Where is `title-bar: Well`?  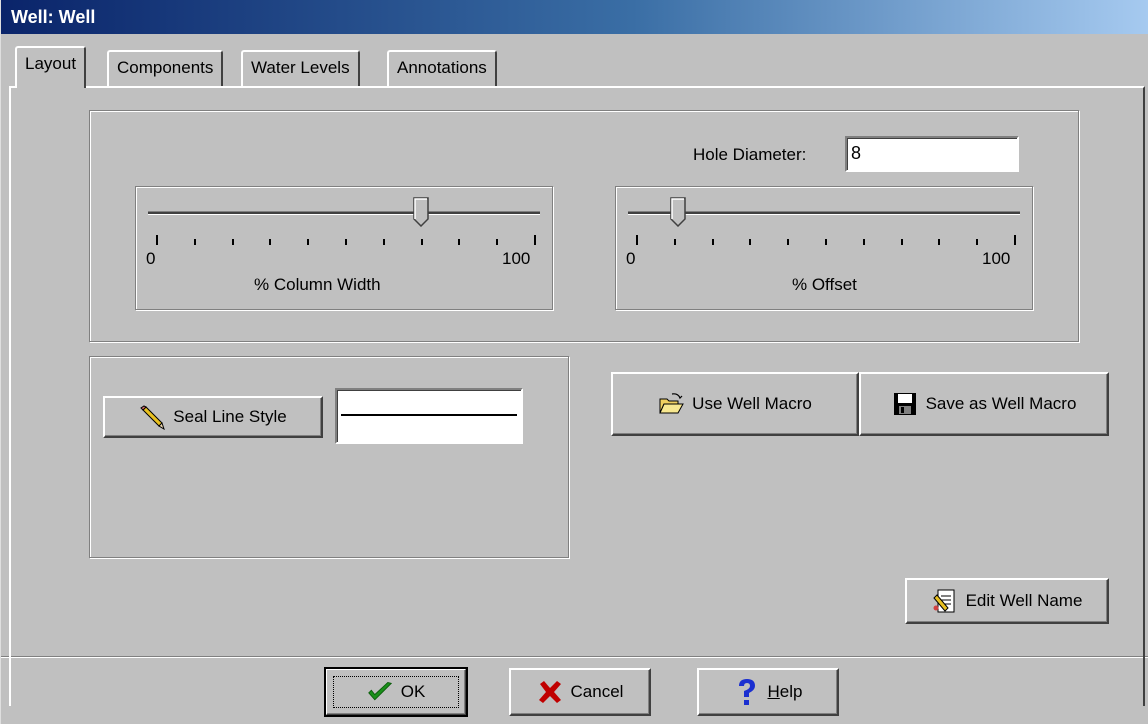
title-bar: Well is located at coordinates (574, 17).